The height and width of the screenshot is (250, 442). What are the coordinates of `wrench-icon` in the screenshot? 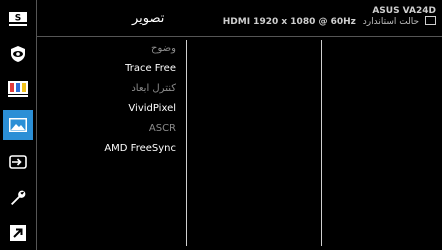 It's located at (18, 198).